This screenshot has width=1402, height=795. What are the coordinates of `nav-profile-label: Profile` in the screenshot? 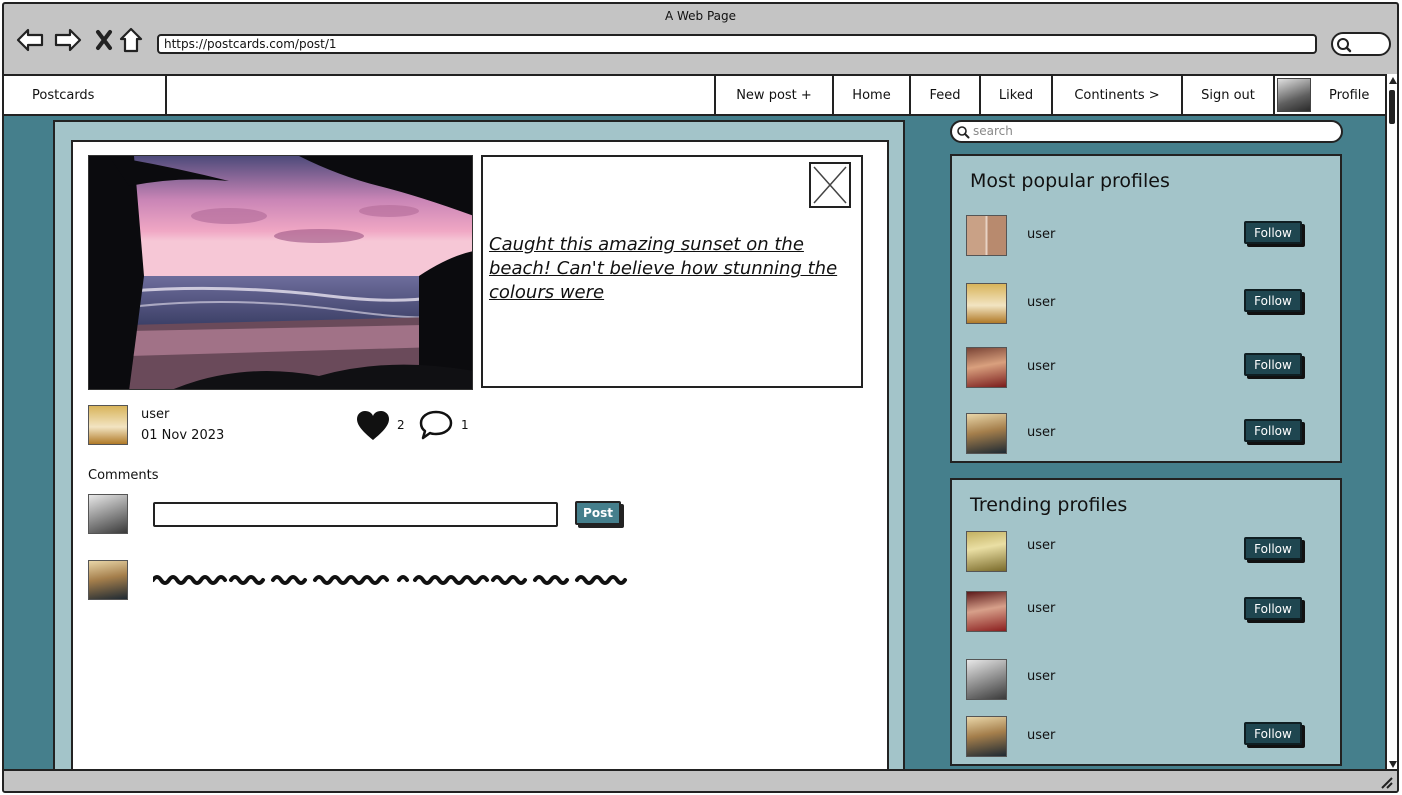 It's located at (1349, 95).